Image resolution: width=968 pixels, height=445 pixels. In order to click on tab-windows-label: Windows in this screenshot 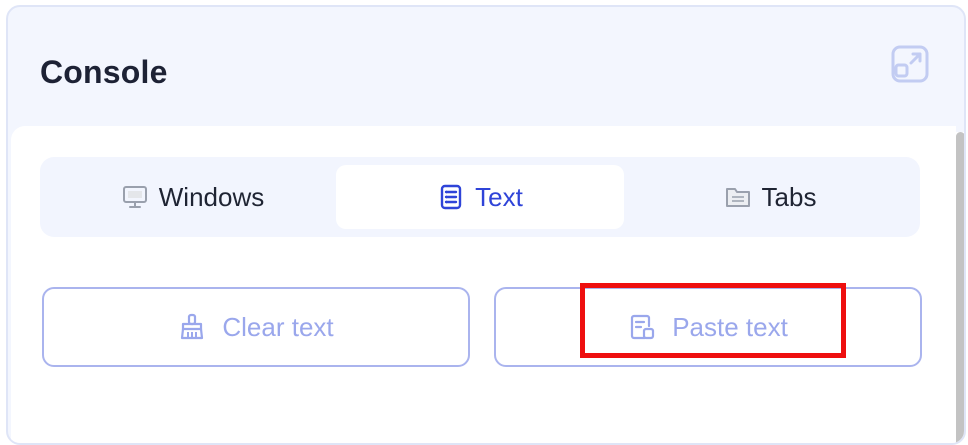, I will do `click(211, 196)`.